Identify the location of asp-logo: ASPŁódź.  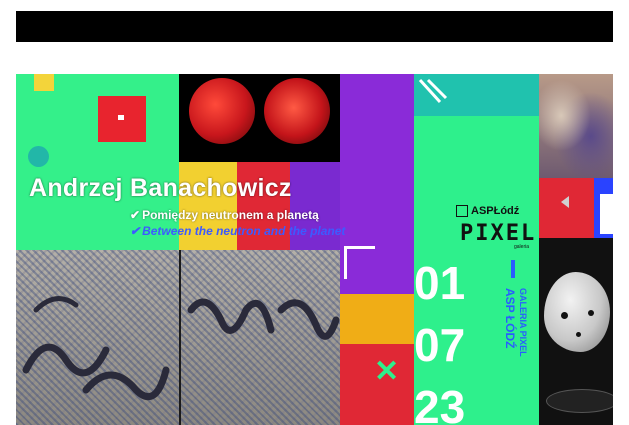
(487, 211).